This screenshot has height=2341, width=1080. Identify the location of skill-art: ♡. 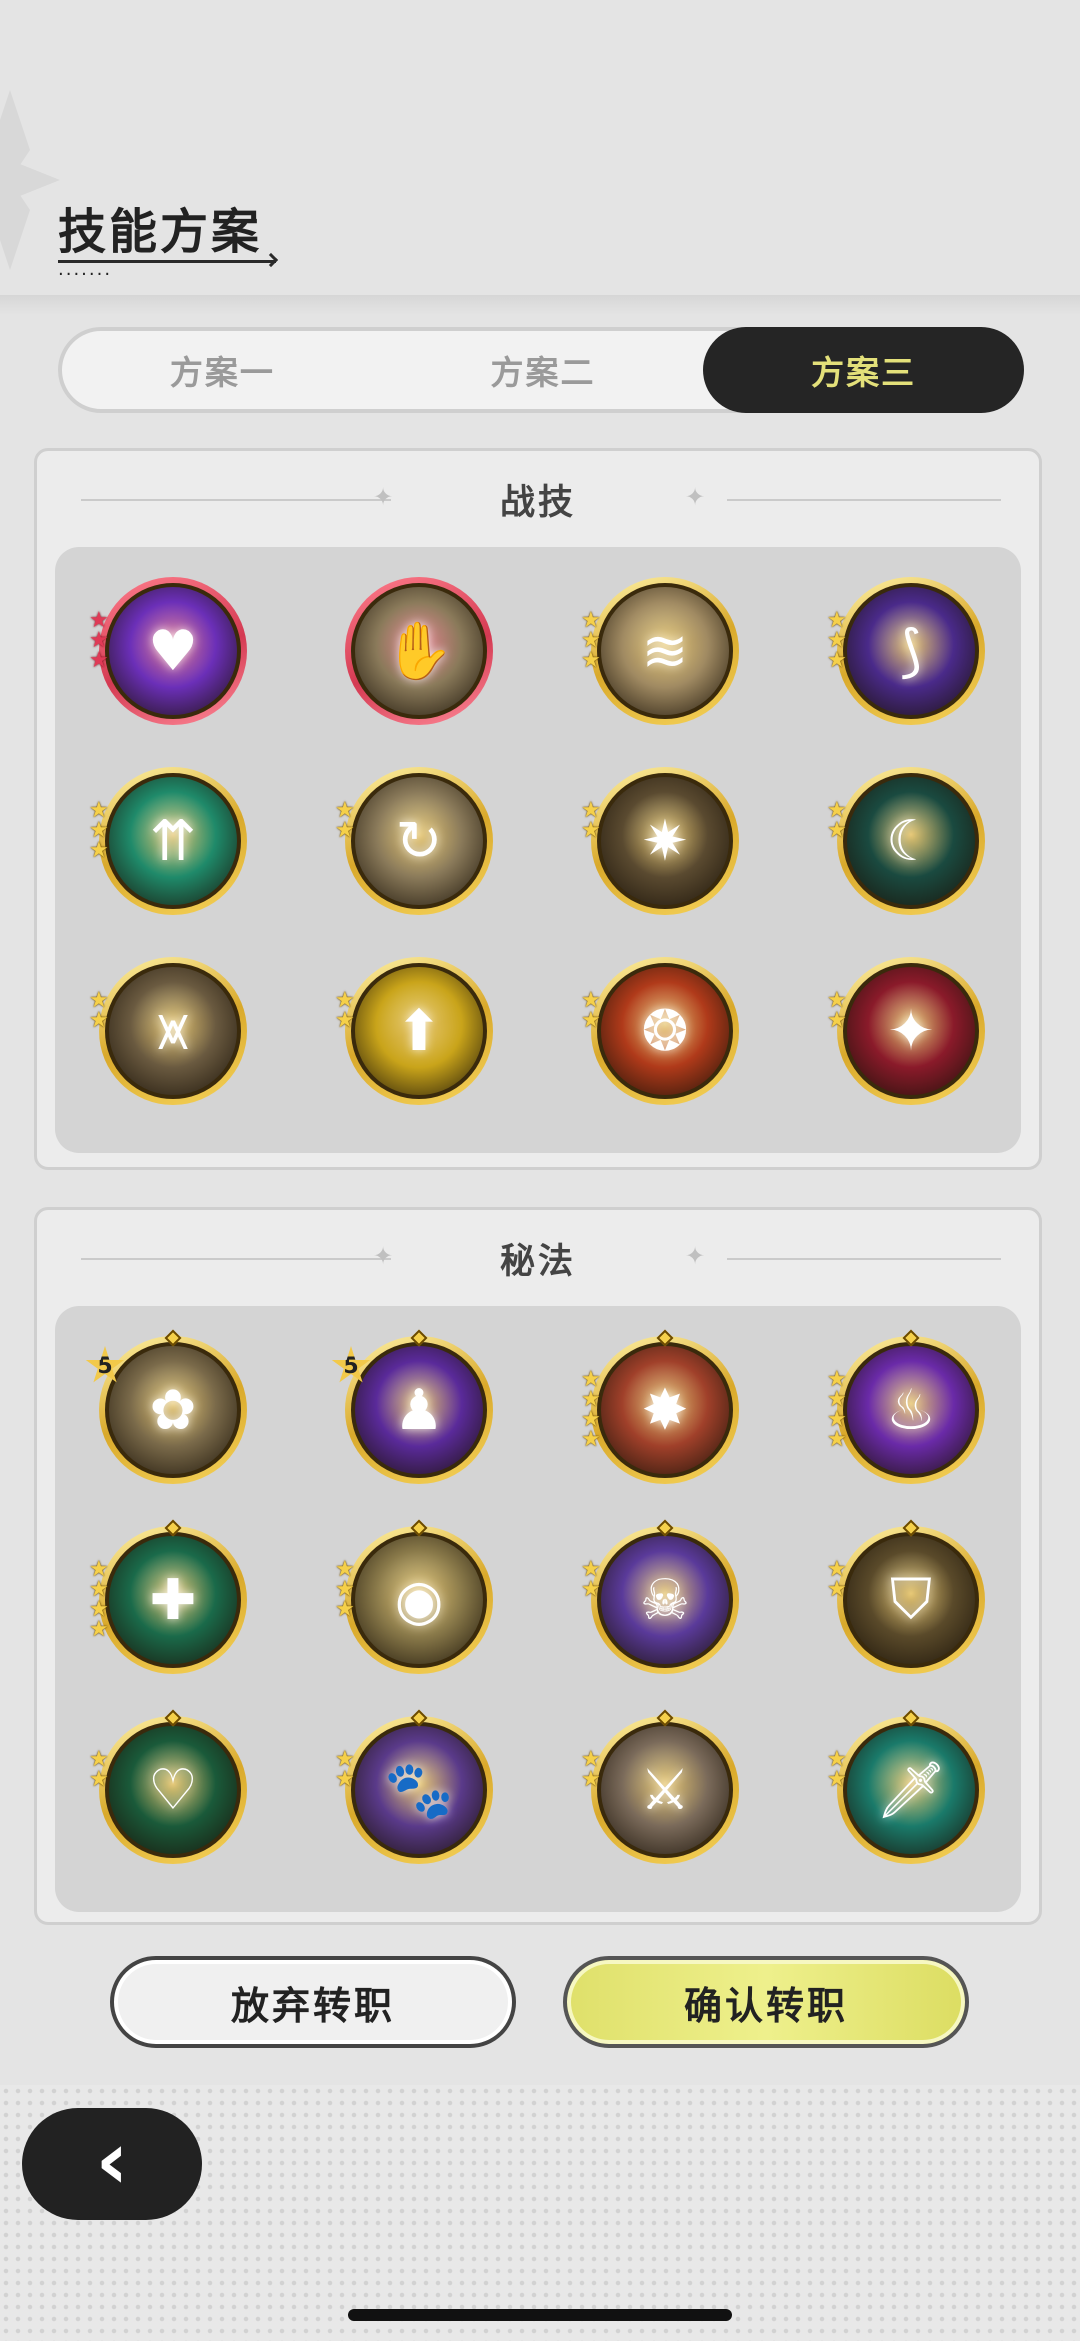
(173, 1790).